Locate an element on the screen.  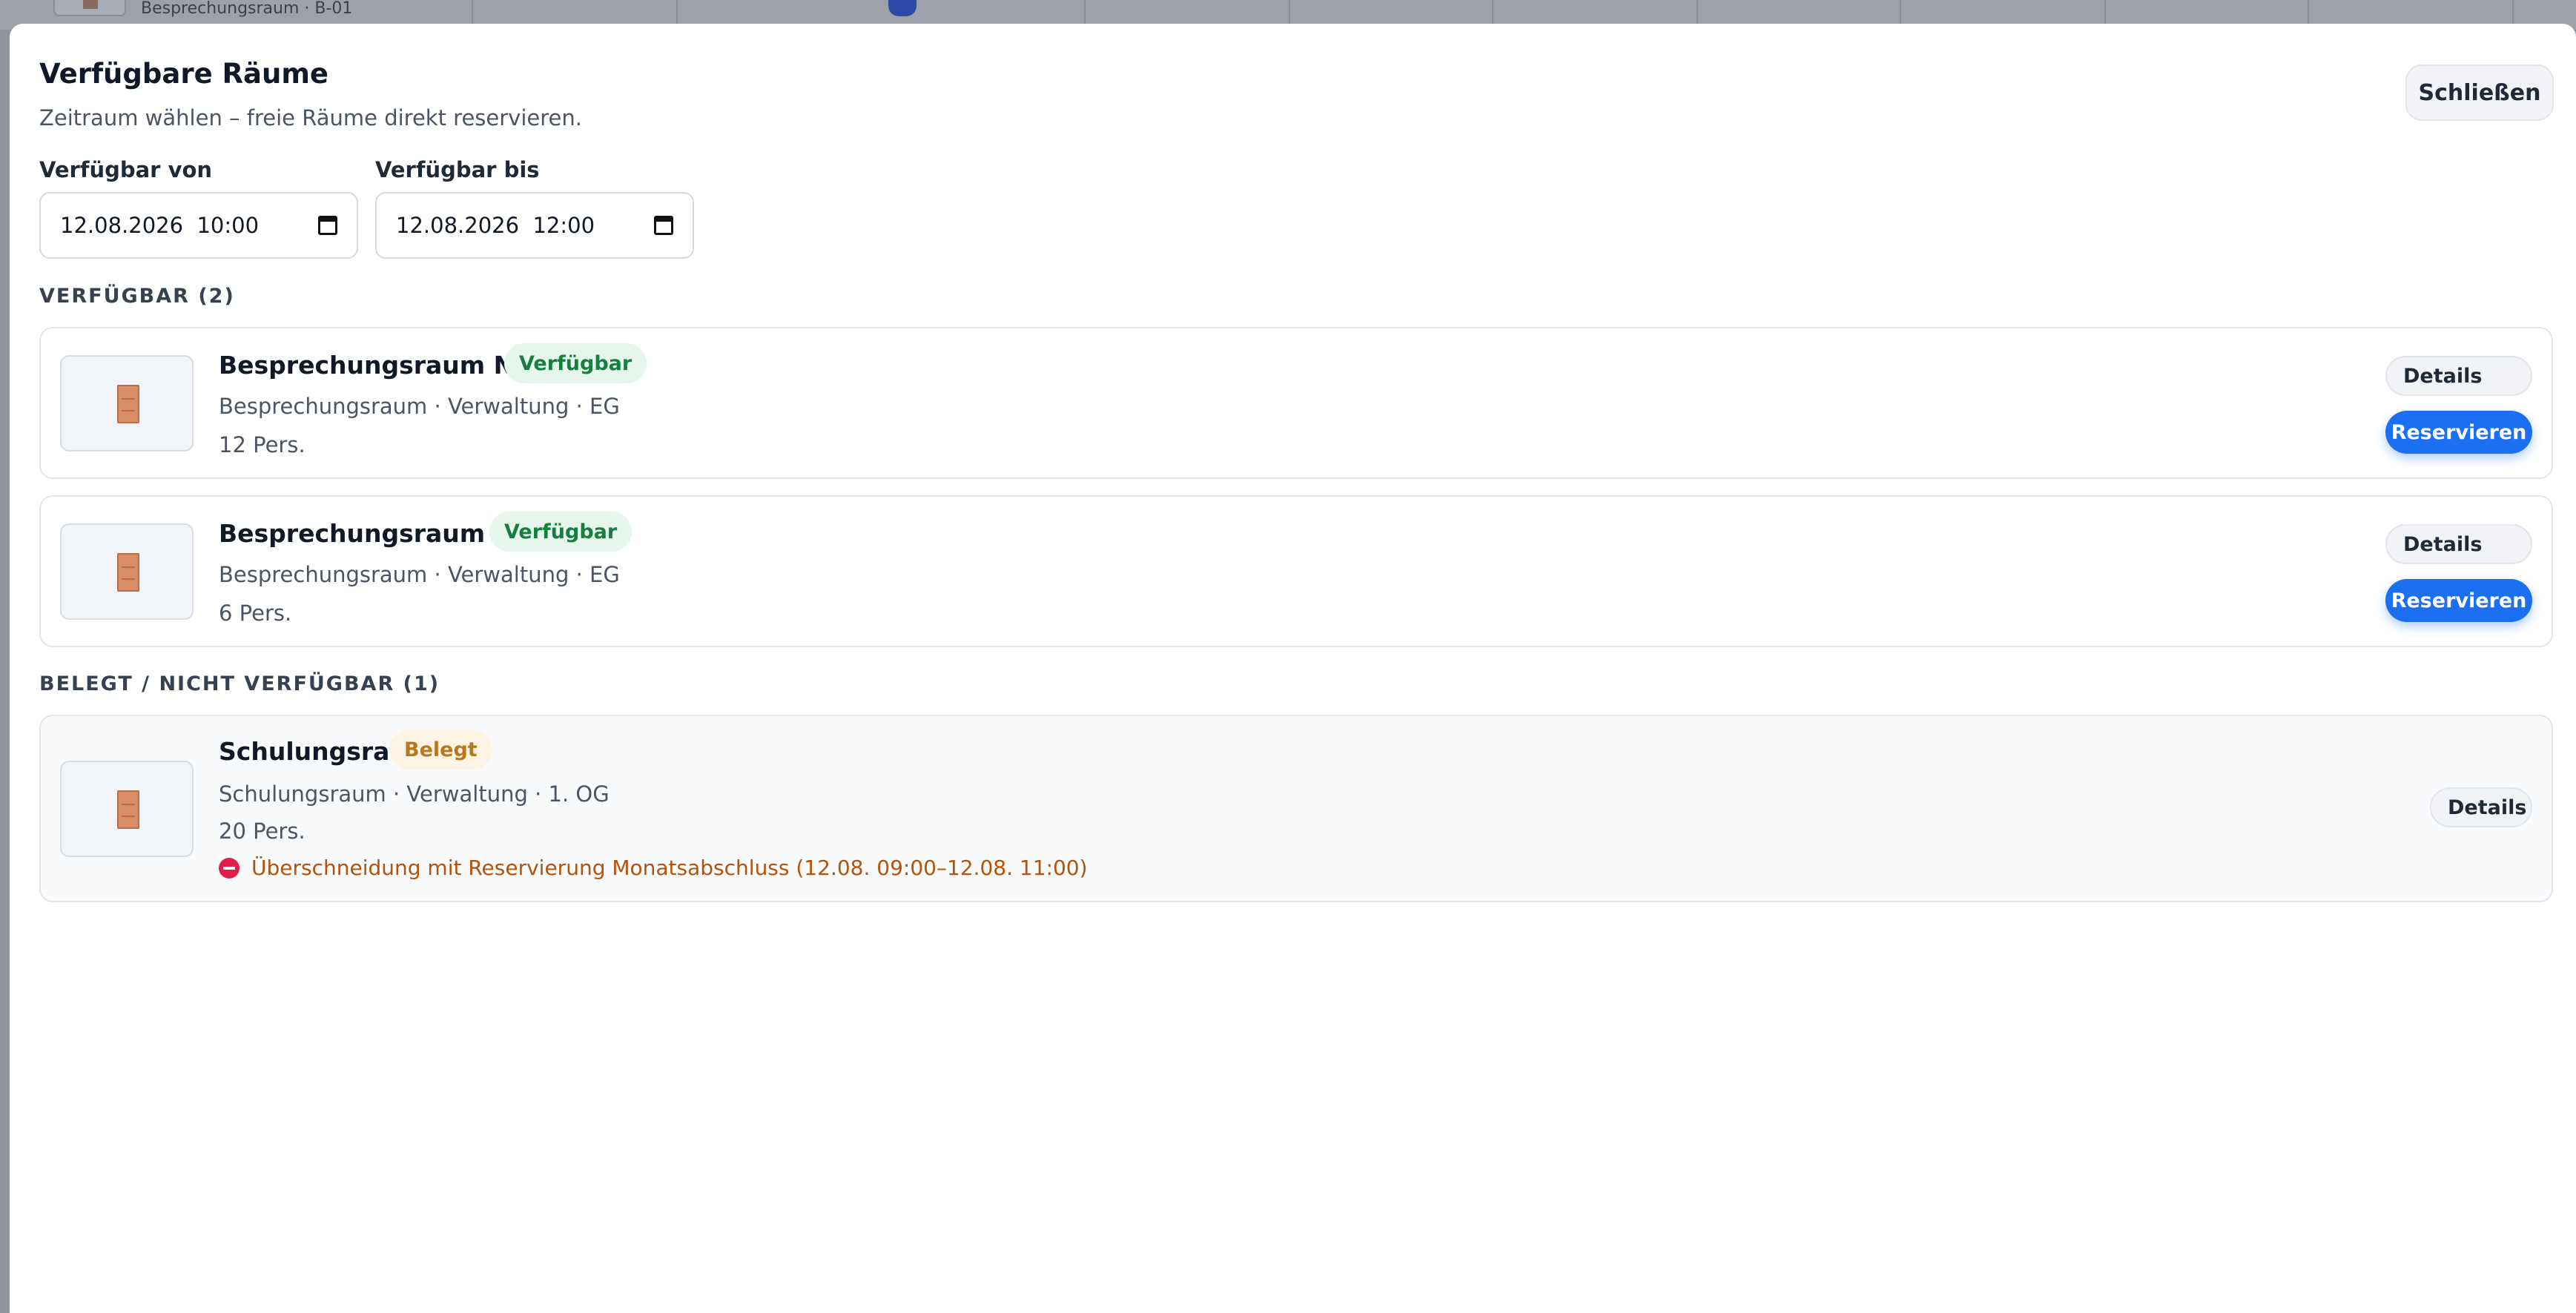
background-room-text: Besprechungsraum · B-01 is located at coordinates (247, 9).